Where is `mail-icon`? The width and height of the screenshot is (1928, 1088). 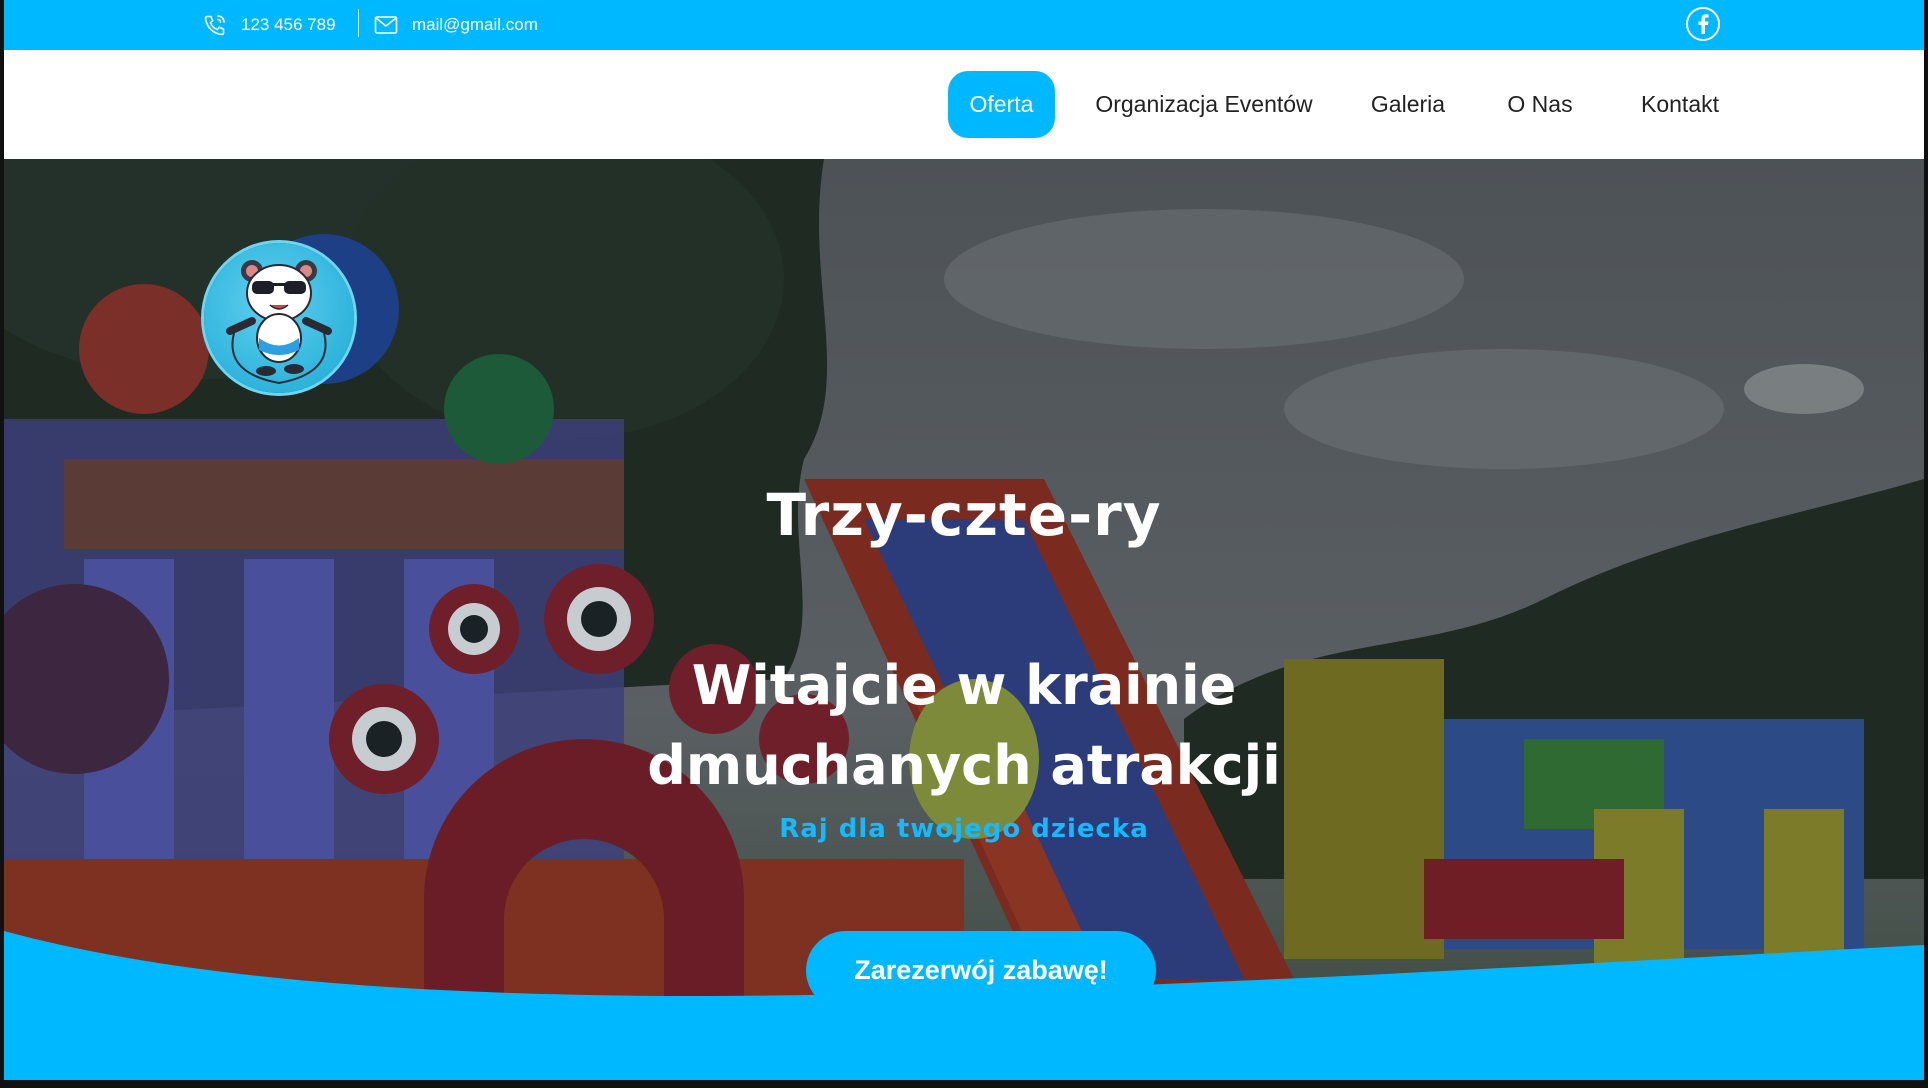
mail-icon is located at coordinates (386, 25).